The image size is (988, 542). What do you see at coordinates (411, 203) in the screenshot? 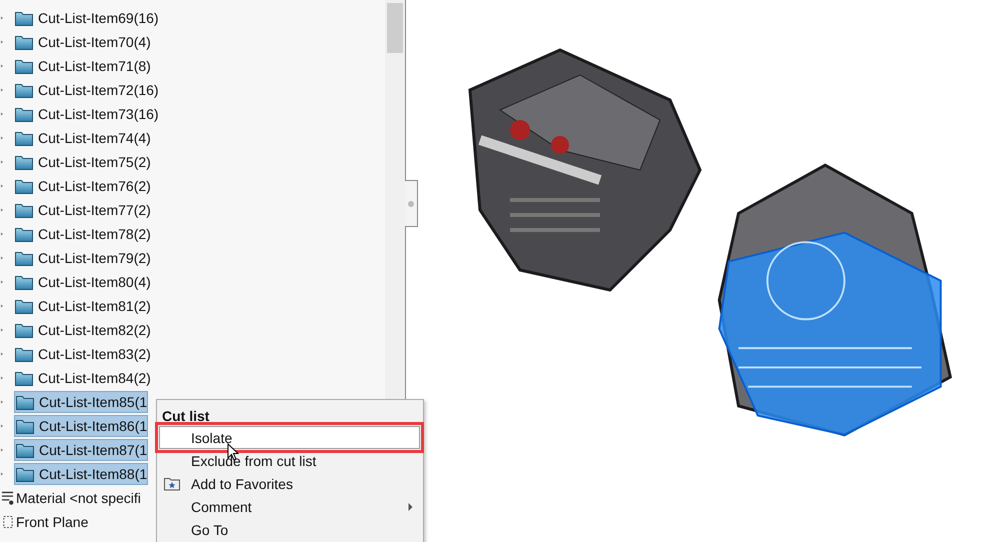
I see `splitter-handle` at bounding box center [411, 203].